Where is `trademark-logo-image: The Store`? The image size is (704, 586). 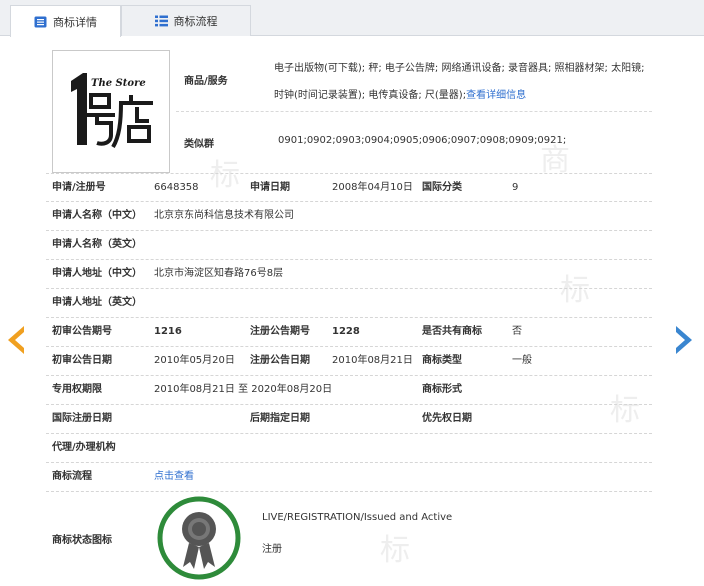 trademark-logo-image: The Store is located at coordinates (112, 111).